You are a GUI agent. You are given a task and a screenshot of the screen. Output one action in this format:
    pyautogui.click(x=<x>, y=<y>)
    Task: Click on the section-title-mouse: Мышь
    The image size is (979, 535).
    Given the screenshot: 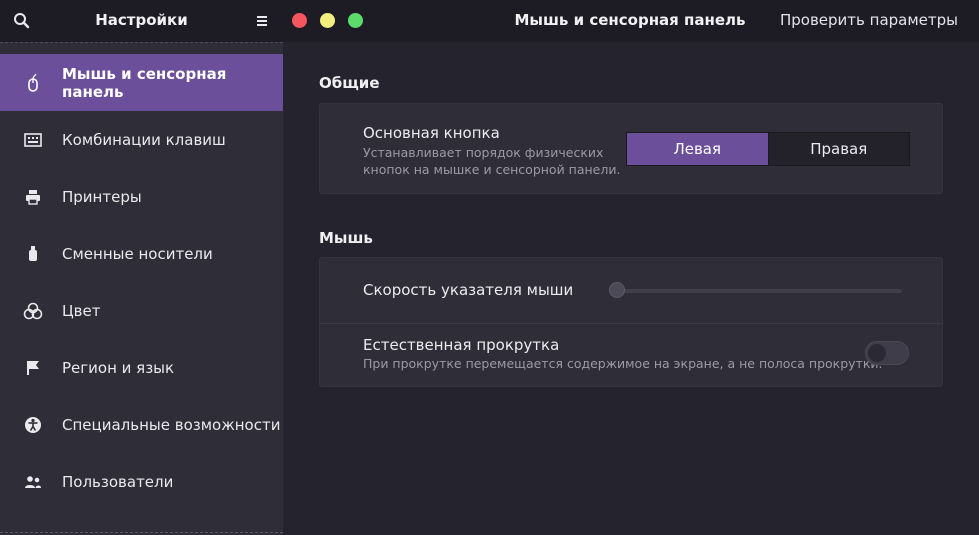 What is the action you would take?
    pyautogui.click(x=346, y=238)
    